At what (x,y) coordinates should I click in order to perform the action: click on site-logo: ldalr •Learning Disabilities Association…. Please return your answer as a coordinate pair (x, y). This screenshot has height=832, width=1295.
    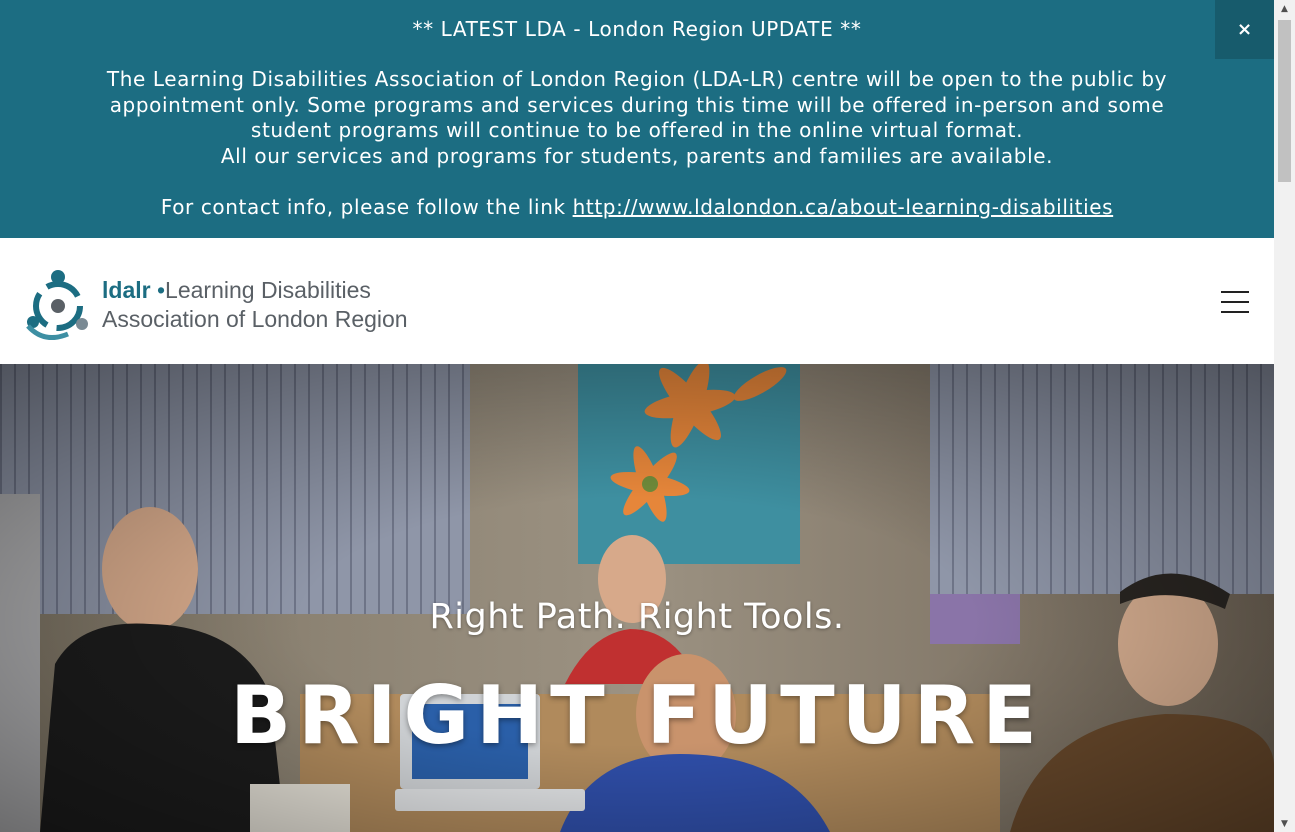
    Looking at the image, I should click on (216, 305).